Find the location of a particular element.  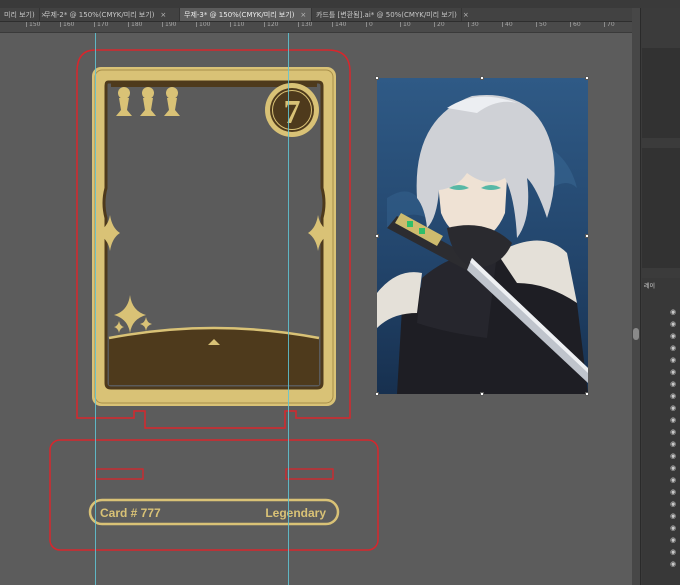

scrollbar-thumb is located at coordinates (636, 334).